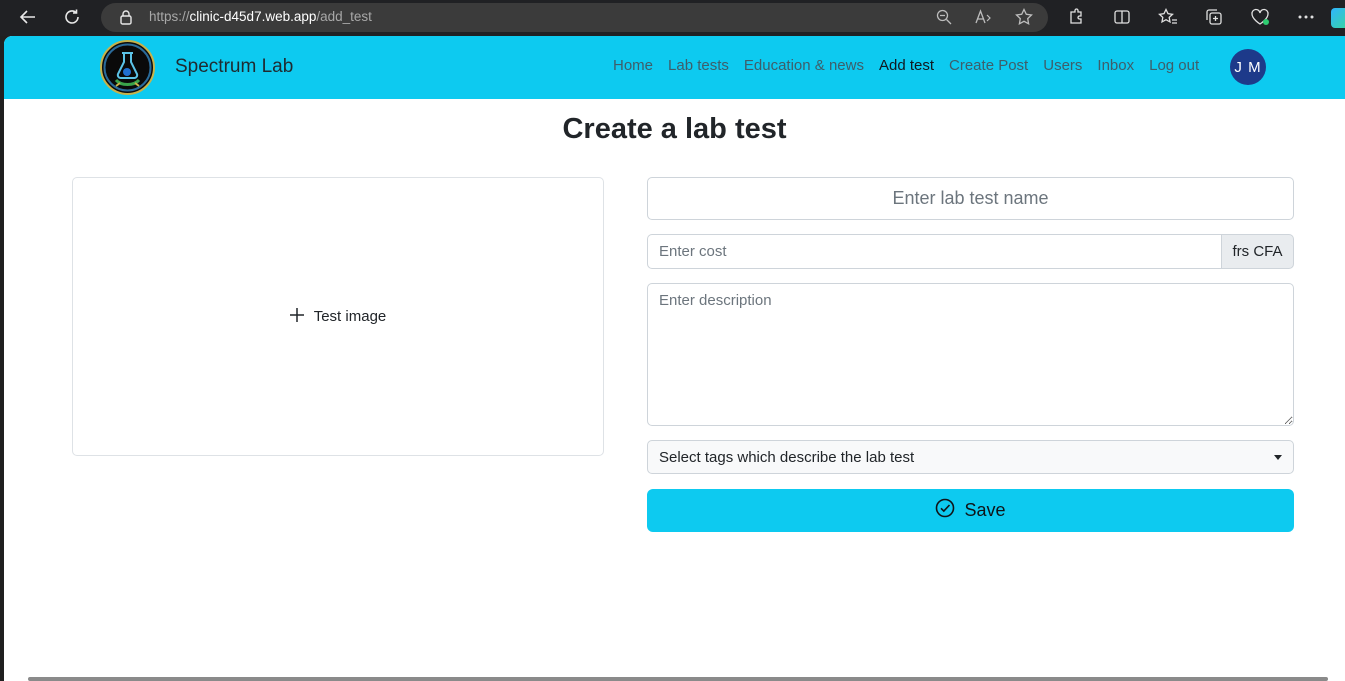 The height and width of the screenshot is (681, 1345). I want to click on favorites-icon, so click(1168, 17).